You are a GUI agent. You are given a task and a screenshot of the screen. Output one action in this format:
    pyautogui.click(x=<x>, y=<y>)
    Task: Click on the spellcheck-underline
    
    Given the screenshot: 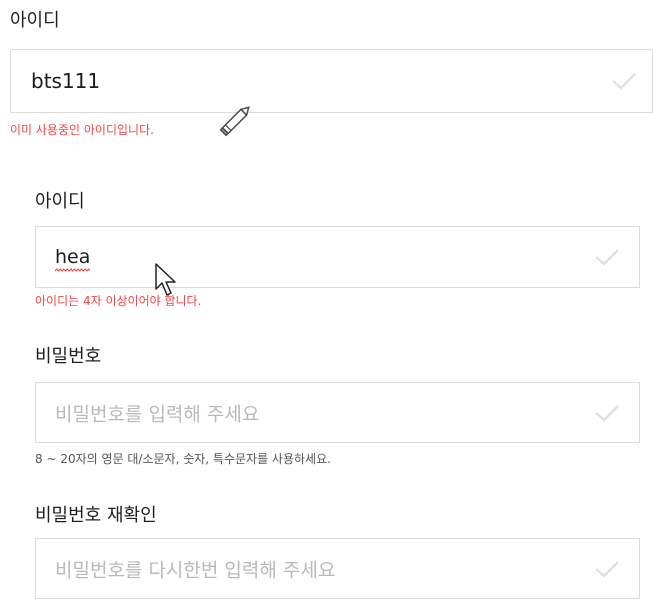 What is the action you would take?
    pyautogui.click(x=73, y=270)
    